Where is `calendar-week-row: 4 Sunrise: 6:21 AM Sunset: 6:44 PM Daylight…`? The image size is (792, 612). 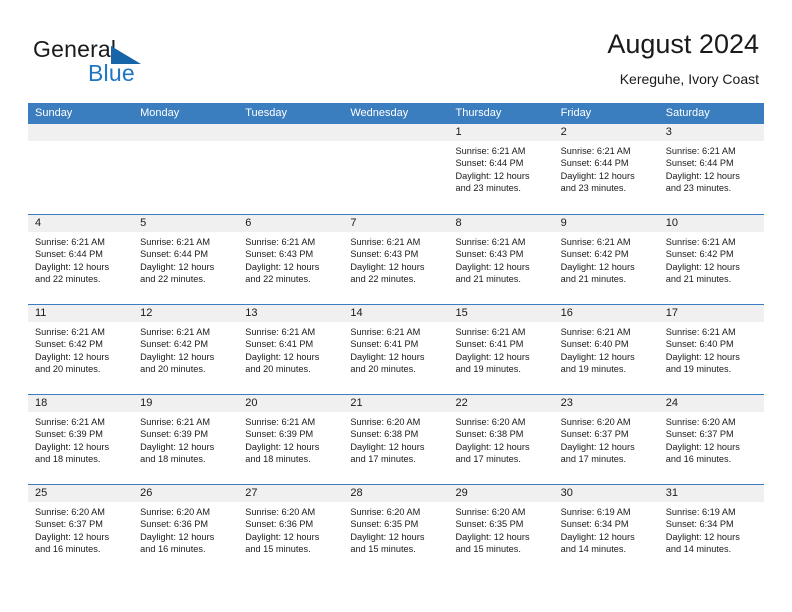
calendar-week-row: 4 Sunrise: 6:21 AM Sunset: 6:44 PM Daylight… is located at coordinates (396, 259).